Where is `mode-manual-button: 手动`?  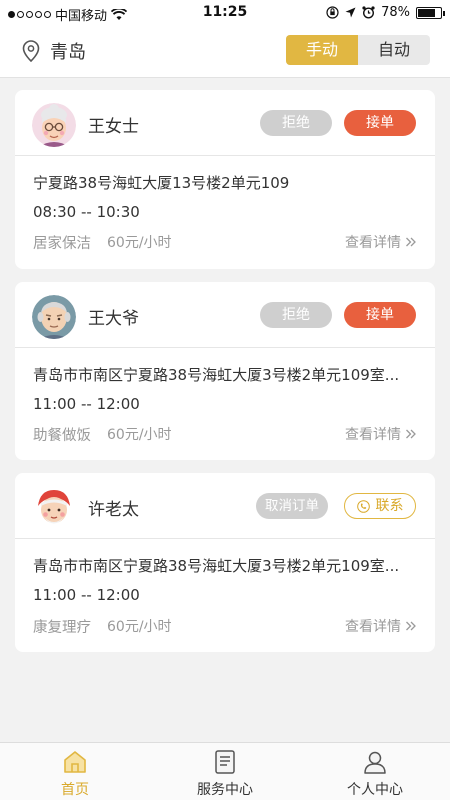
mode-manual-button: 手动 is located at coordinates (322, 50).